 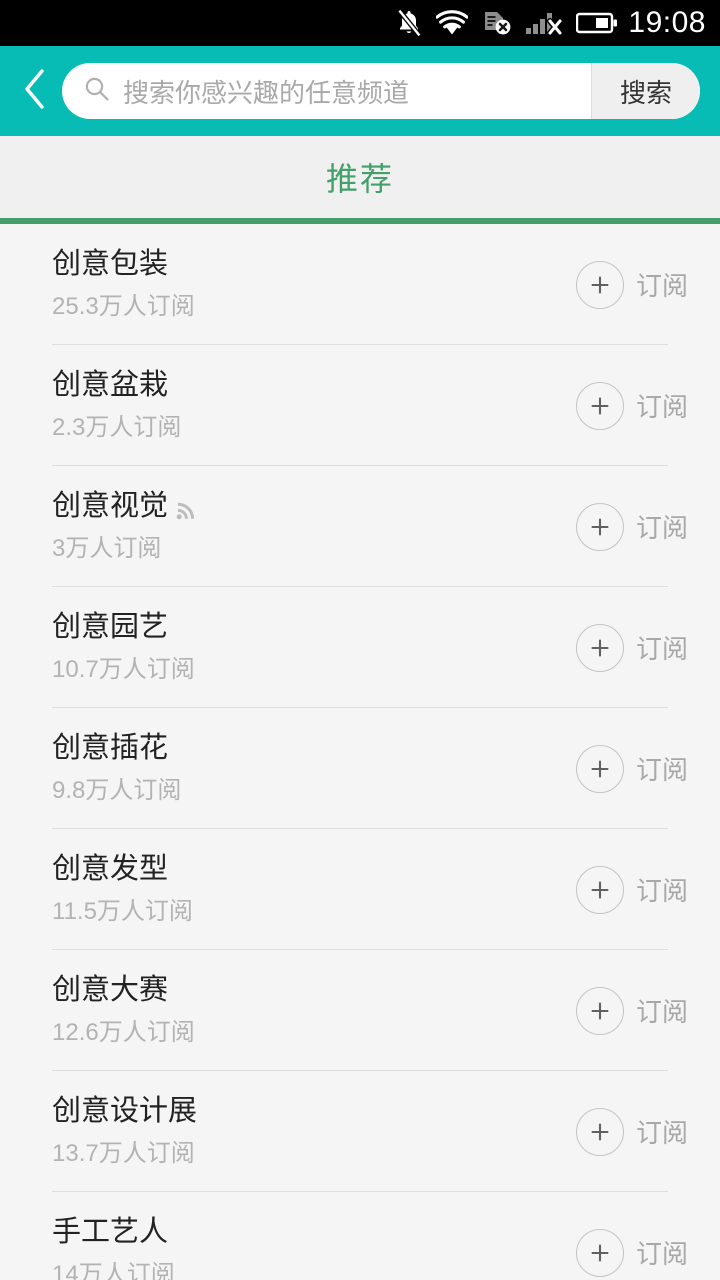 I want to click on status-bar-clock: 19:08, so click(x=667, y=22).